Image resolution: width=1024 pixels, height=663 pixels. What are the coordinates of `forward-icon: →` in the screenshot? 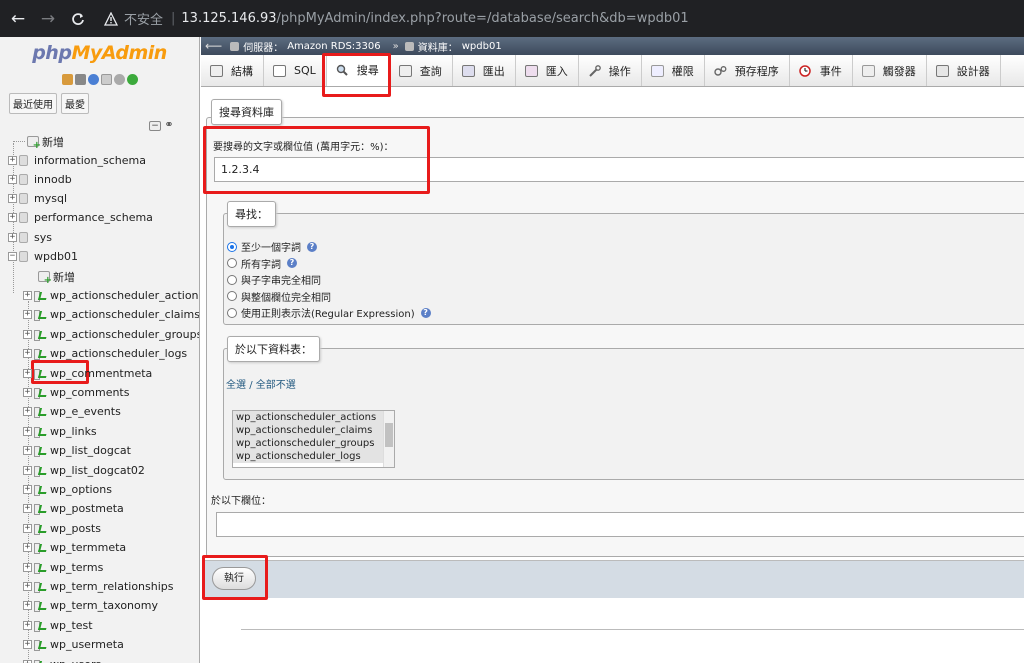 It's located at (48, 19).